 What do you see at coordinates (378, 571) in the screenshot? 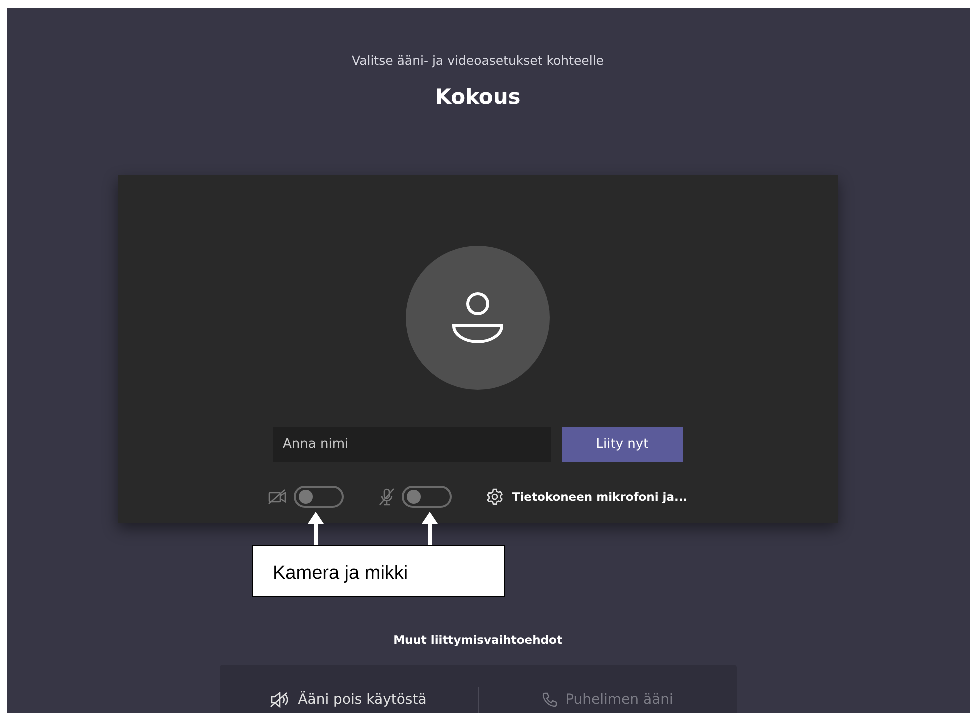
I see `annotation-label: Kamera ja mikki` at bounding box center [378, 571].